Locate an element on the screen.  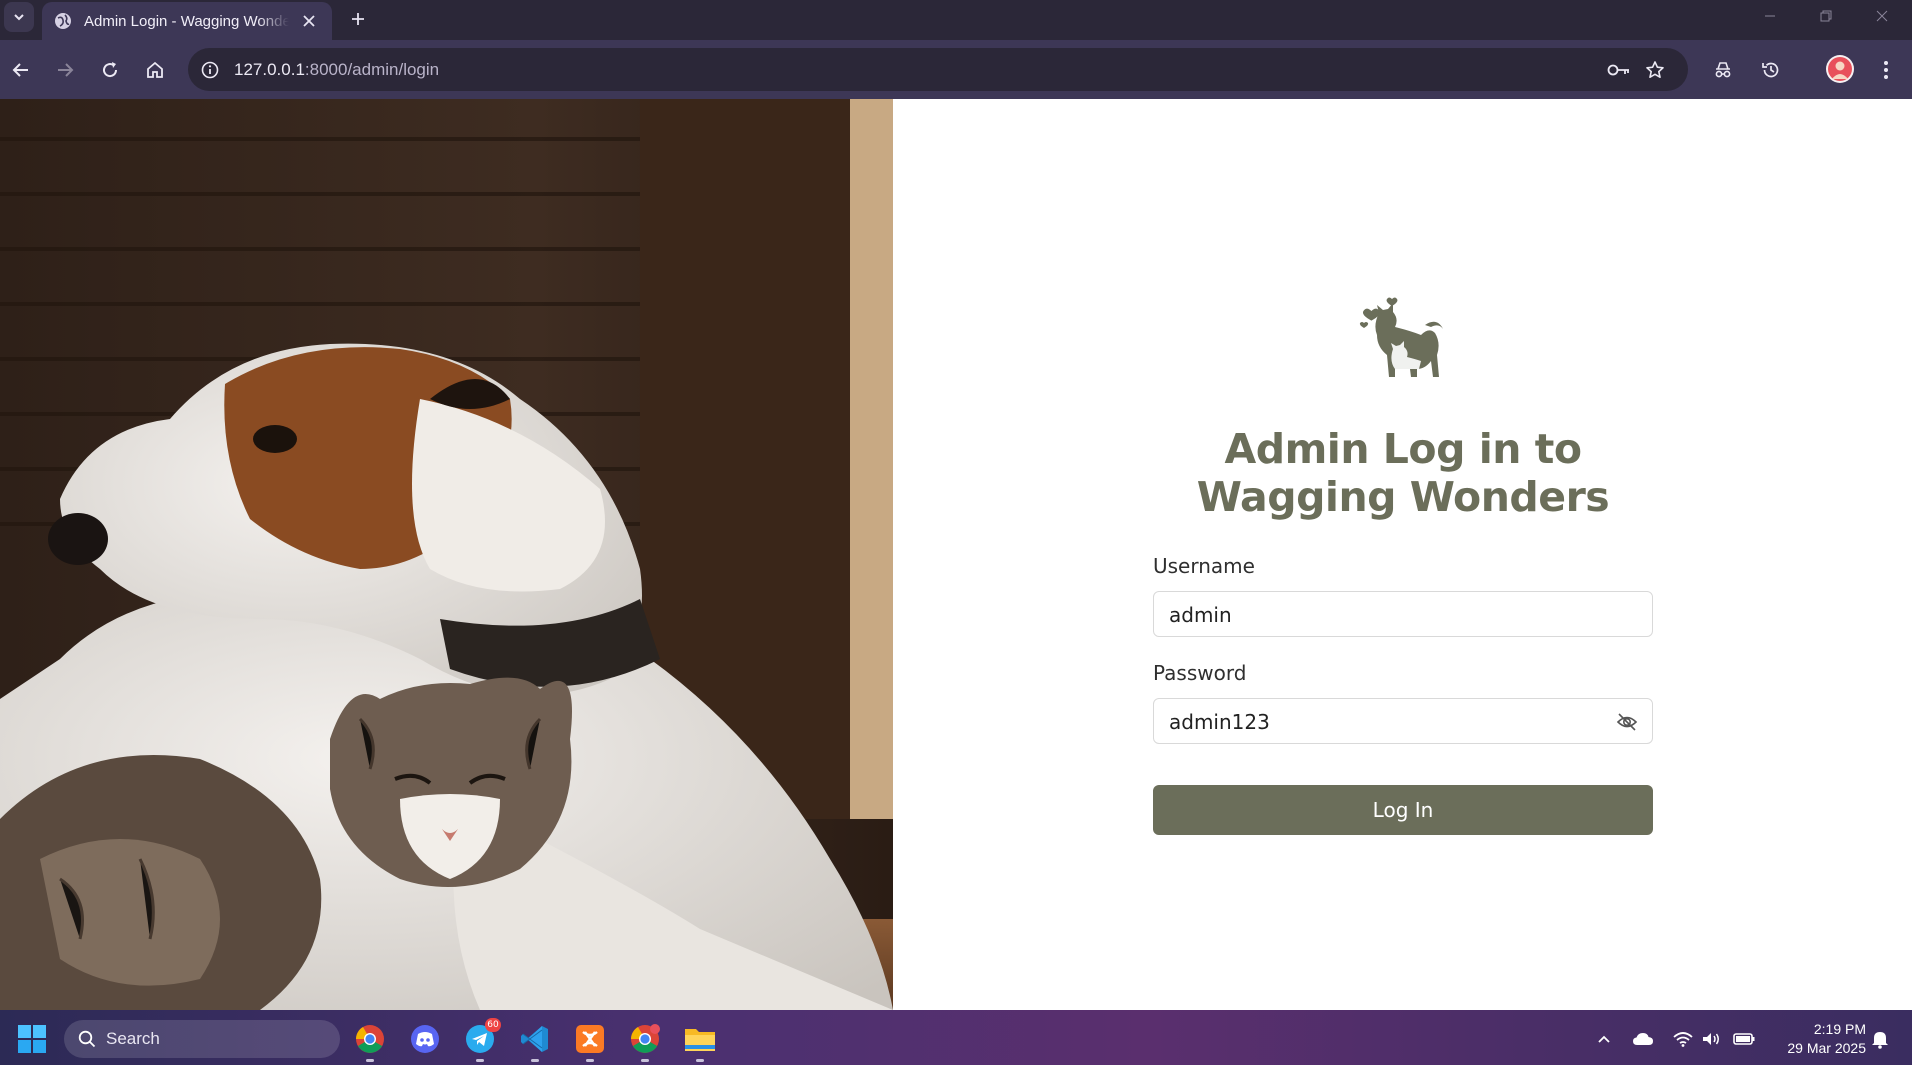
tab-list-icon is located at coordinates (19, 17).